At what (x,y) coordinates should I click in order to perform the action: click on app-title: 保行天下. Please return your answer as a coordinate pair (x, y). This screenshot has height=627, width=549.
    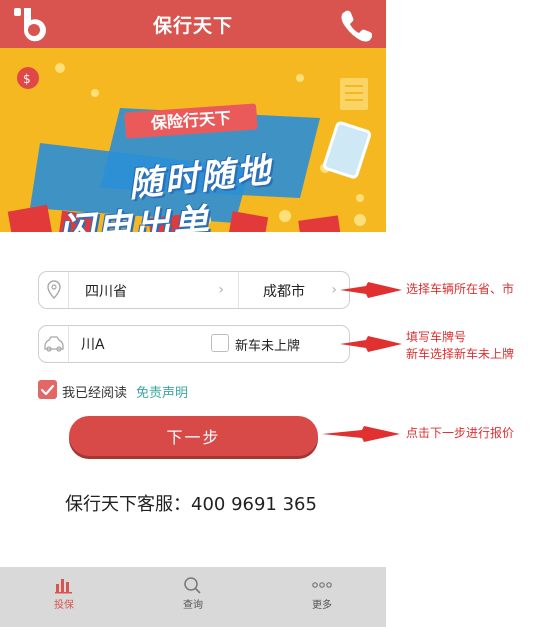
    Looking at the image, I should click on (192, 26).